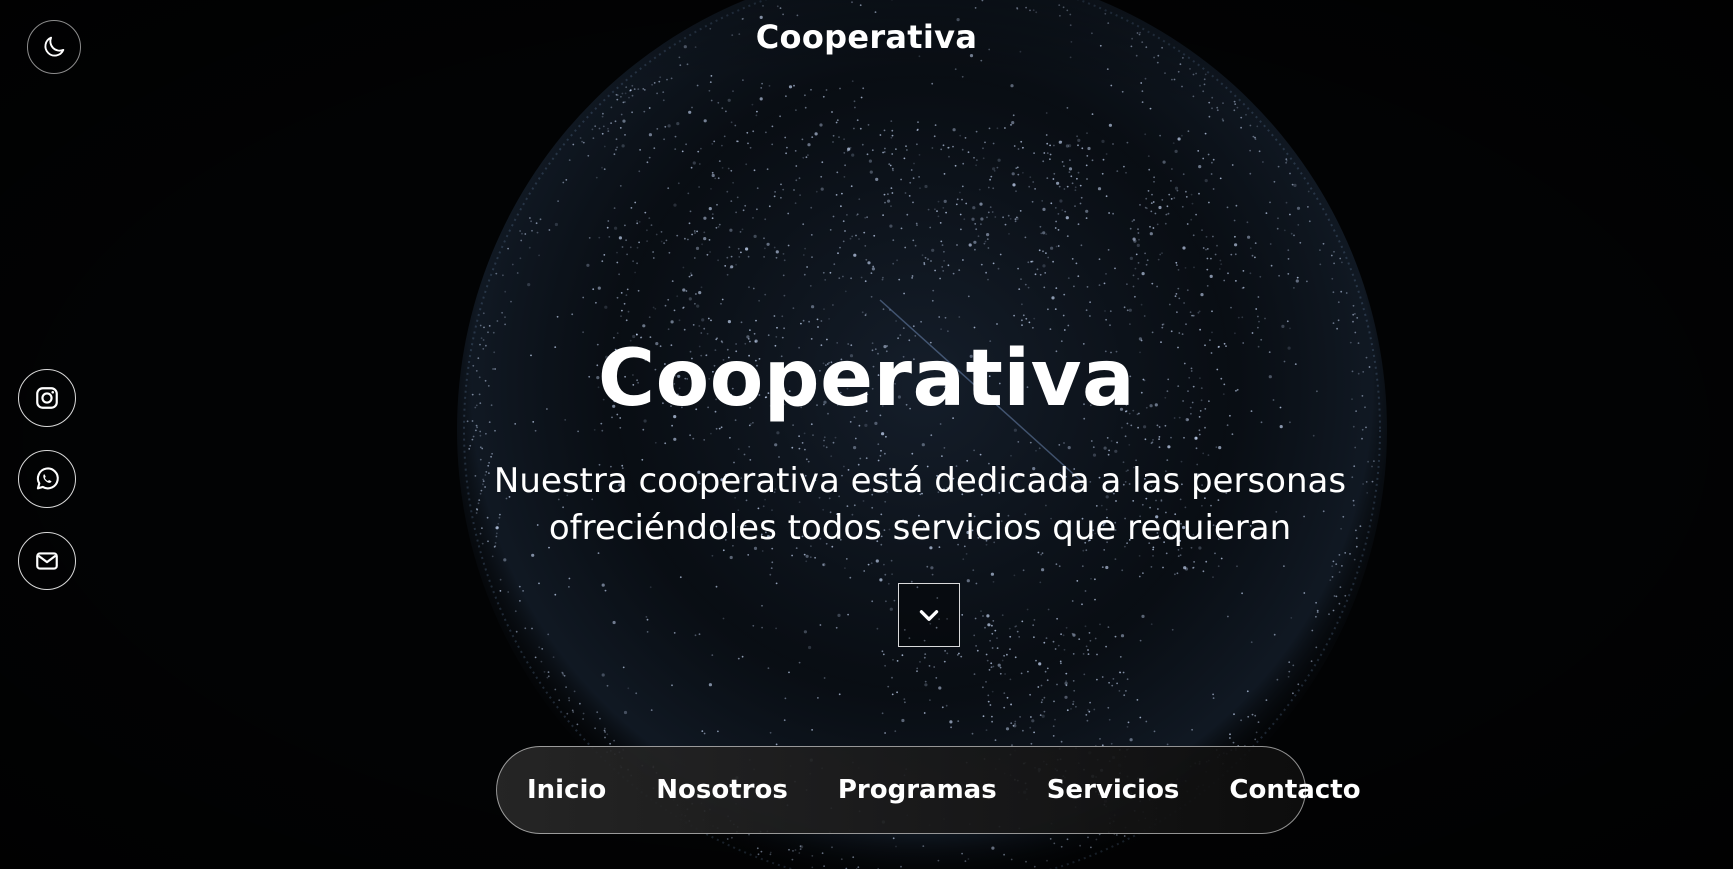  I want to click on moon-icon, so click(54, 46).